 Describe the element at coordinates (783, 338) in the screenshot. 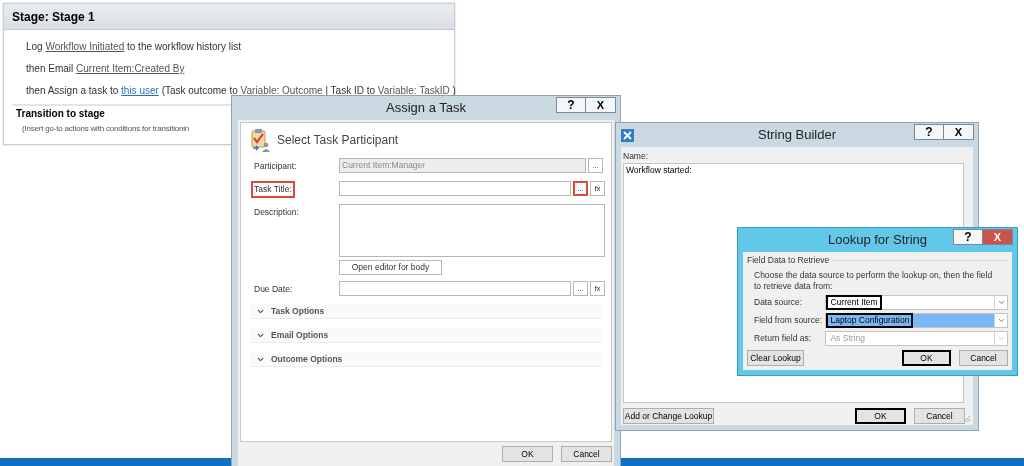

I see `field-label: Return field as:` at that location.